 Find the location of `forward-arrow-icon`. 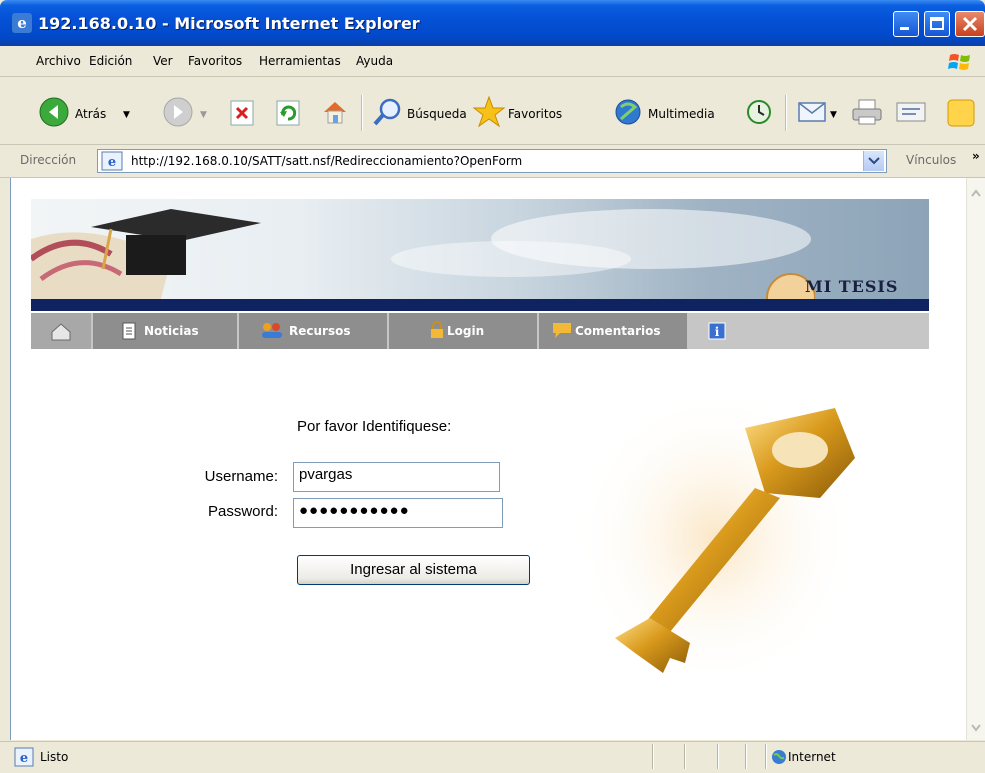

forward-arrow-icon is located at coordinates (178, 112).